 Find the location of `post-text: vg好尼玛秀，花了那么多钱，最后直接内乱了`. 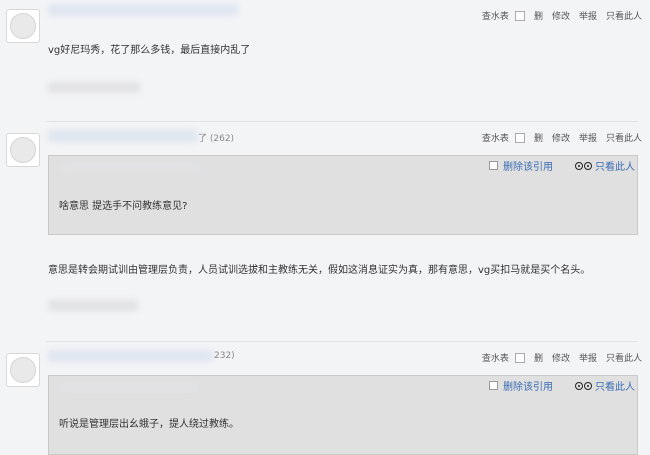

post-text: vg好尼玛秀，花了那么多钱，最后直接内乱了 is located at coordinates (149, 50).